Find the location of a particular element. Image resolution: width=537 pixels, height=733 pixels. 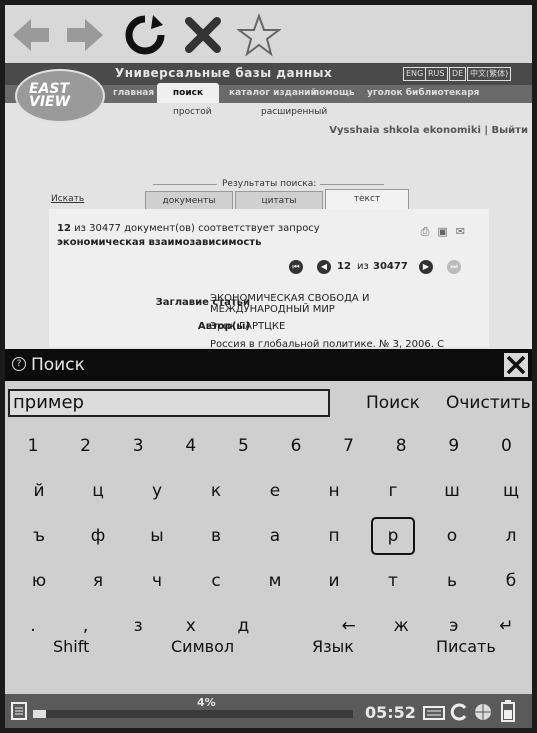

key-0-4: 5 is located at coordinates (243, 446).